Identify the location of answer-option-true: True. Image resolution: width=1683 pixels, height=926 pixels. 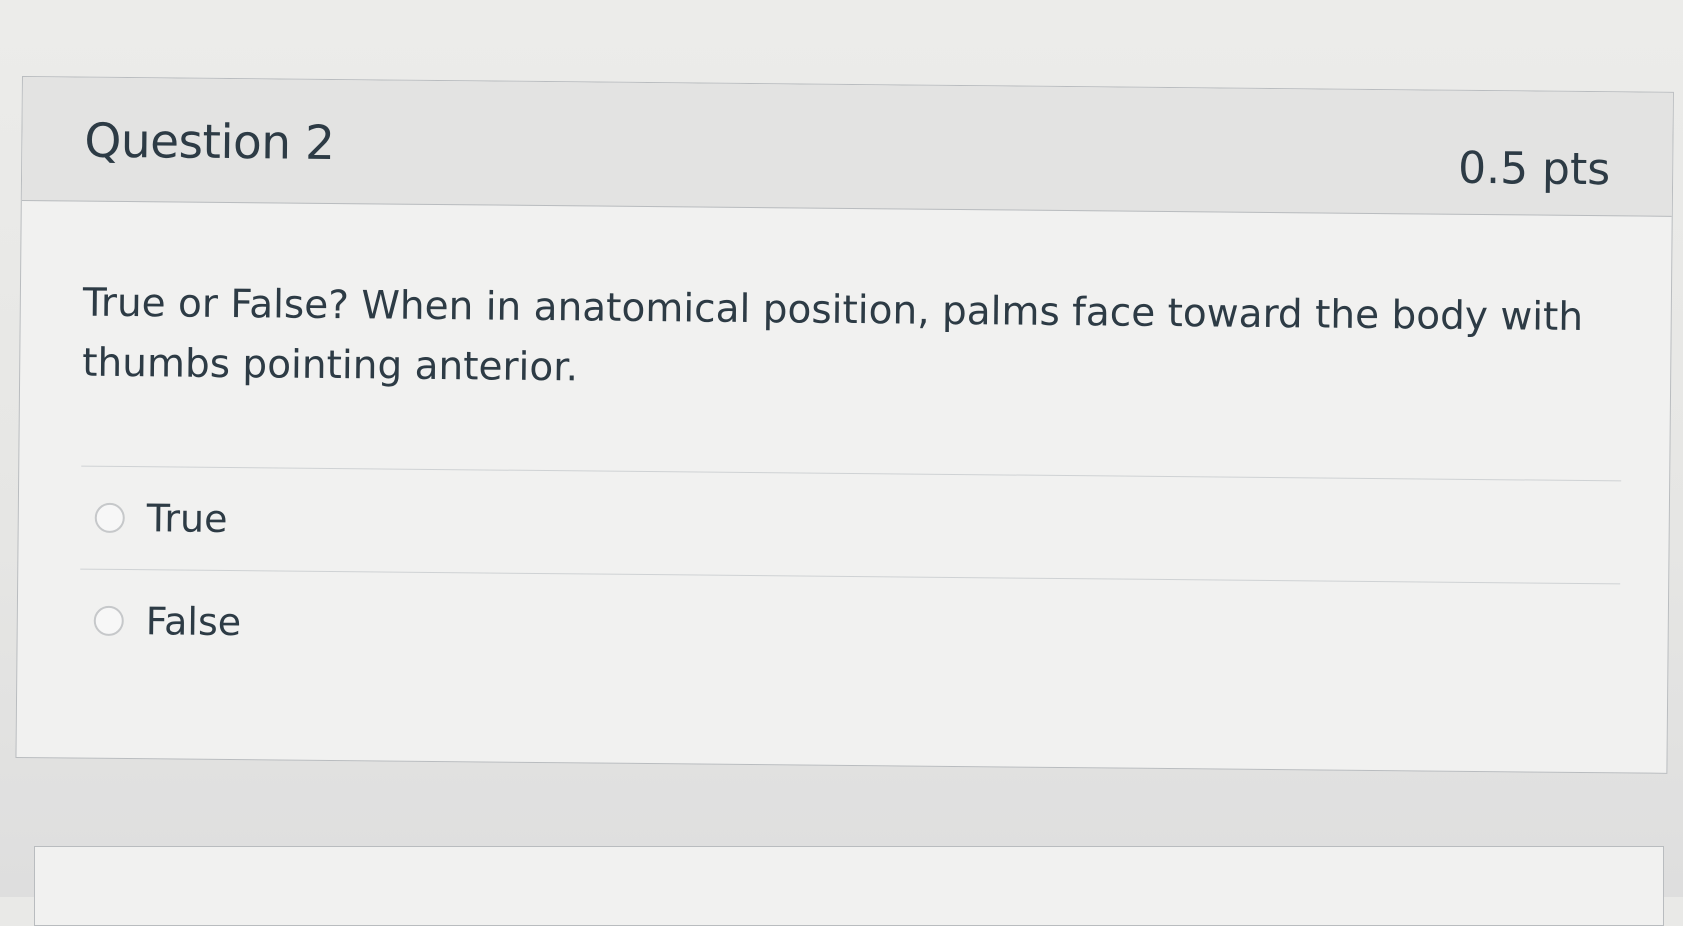
(850, 525).